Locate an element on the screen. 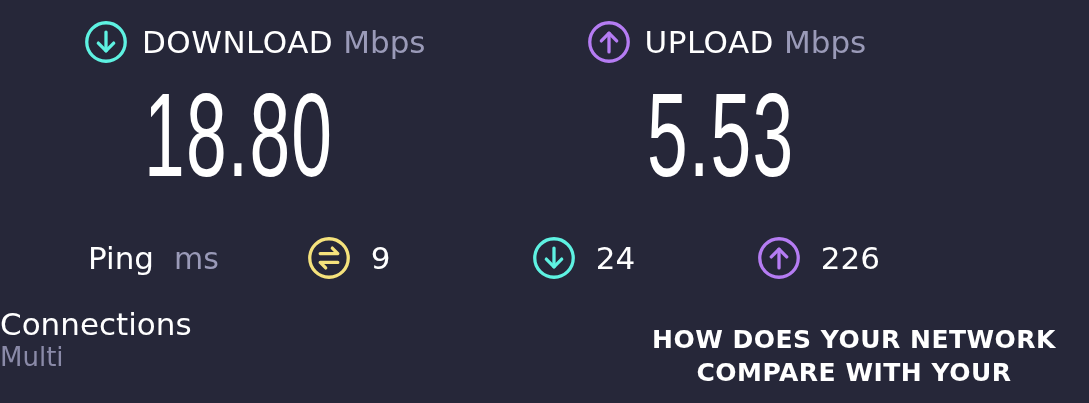 The image size is (1089, 403). unit-label: ms is located at coordinates (196, 258).